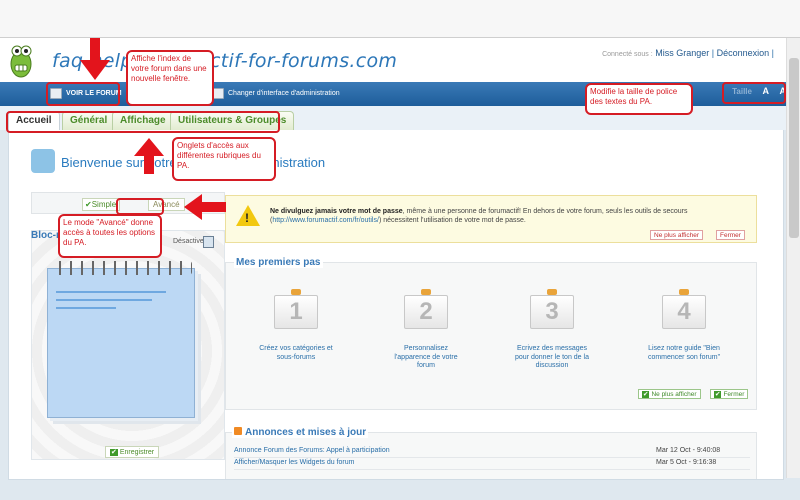 The image size is (800, 500). Describe the element at coordinates (205, 207) in the screenshot. I see `arrow-left-icon` at that location.